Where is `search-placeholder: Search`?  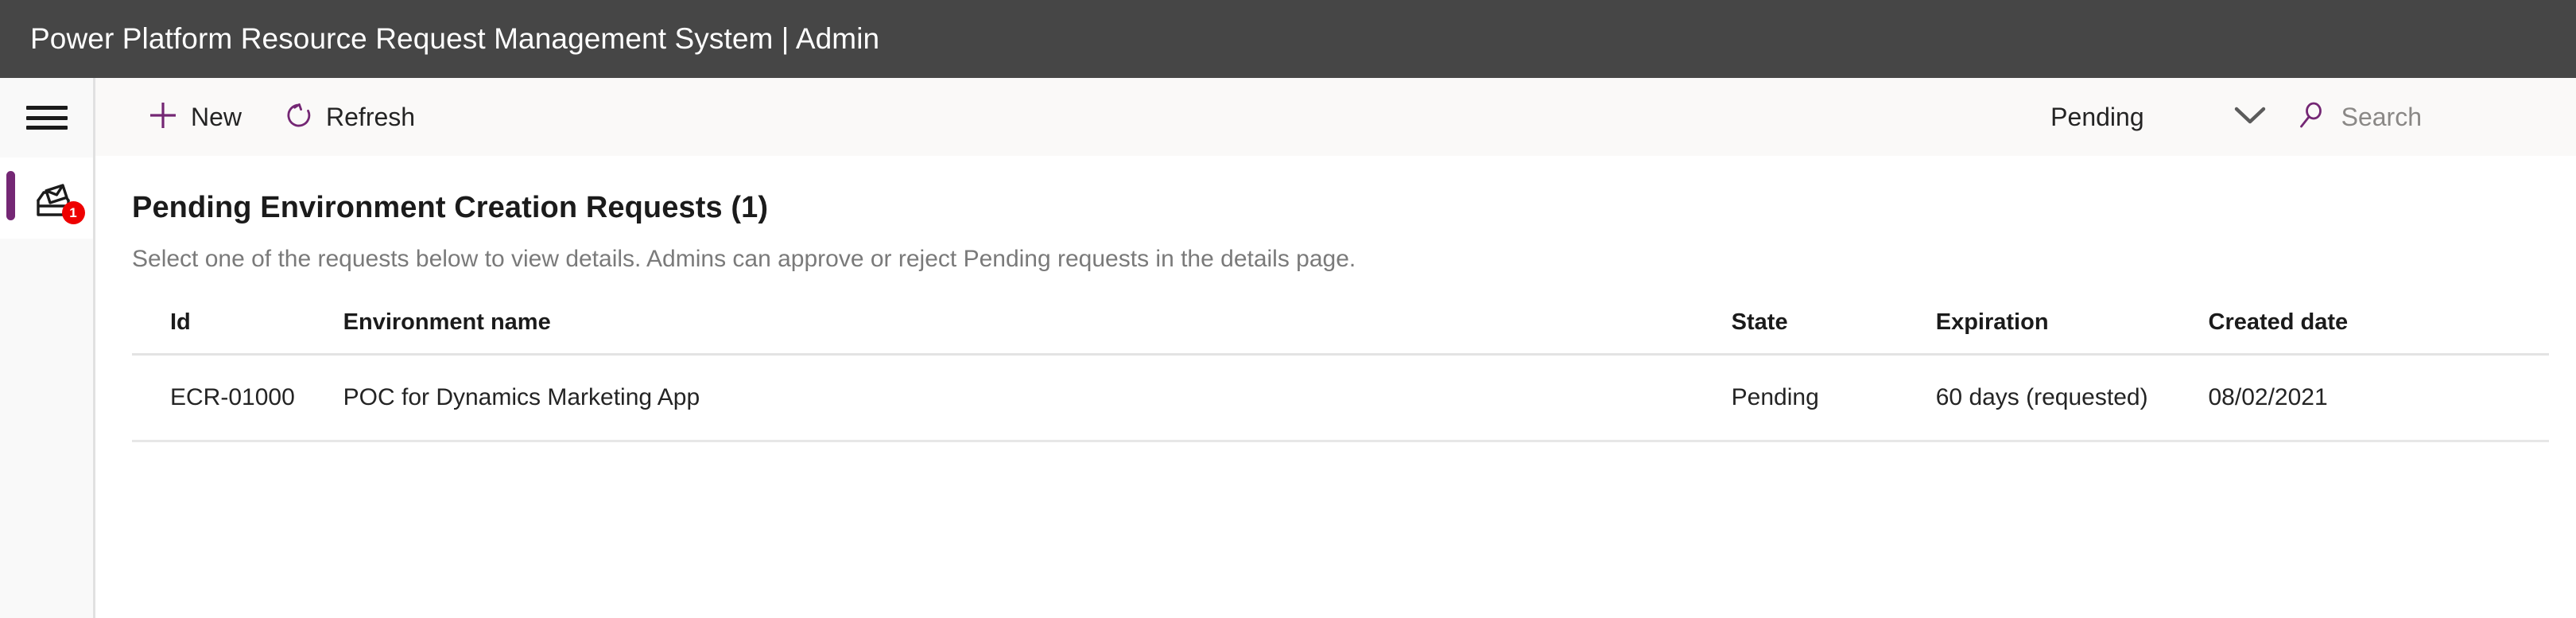
search-placeholder: Search is located at coordinates (2381, 116).